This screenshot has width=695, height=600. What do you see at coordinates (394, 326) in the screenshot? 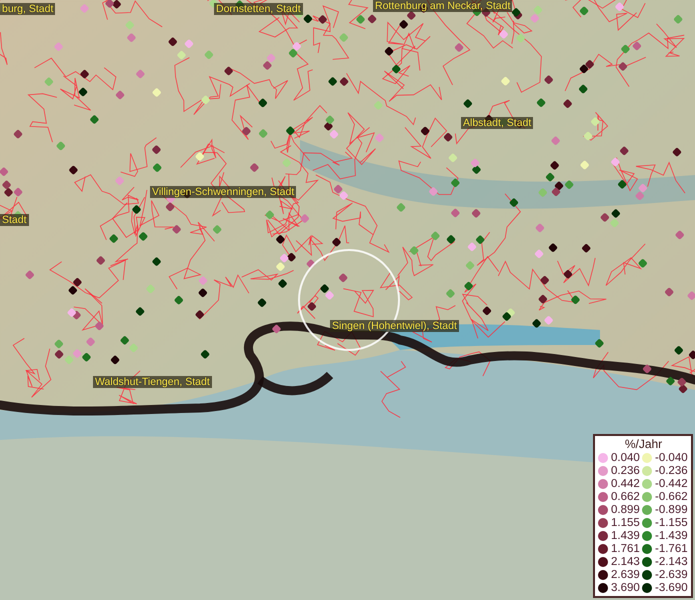
I see `place-label: Singen (Hohentwiel), Stadt` at bounding box center [394, 326].